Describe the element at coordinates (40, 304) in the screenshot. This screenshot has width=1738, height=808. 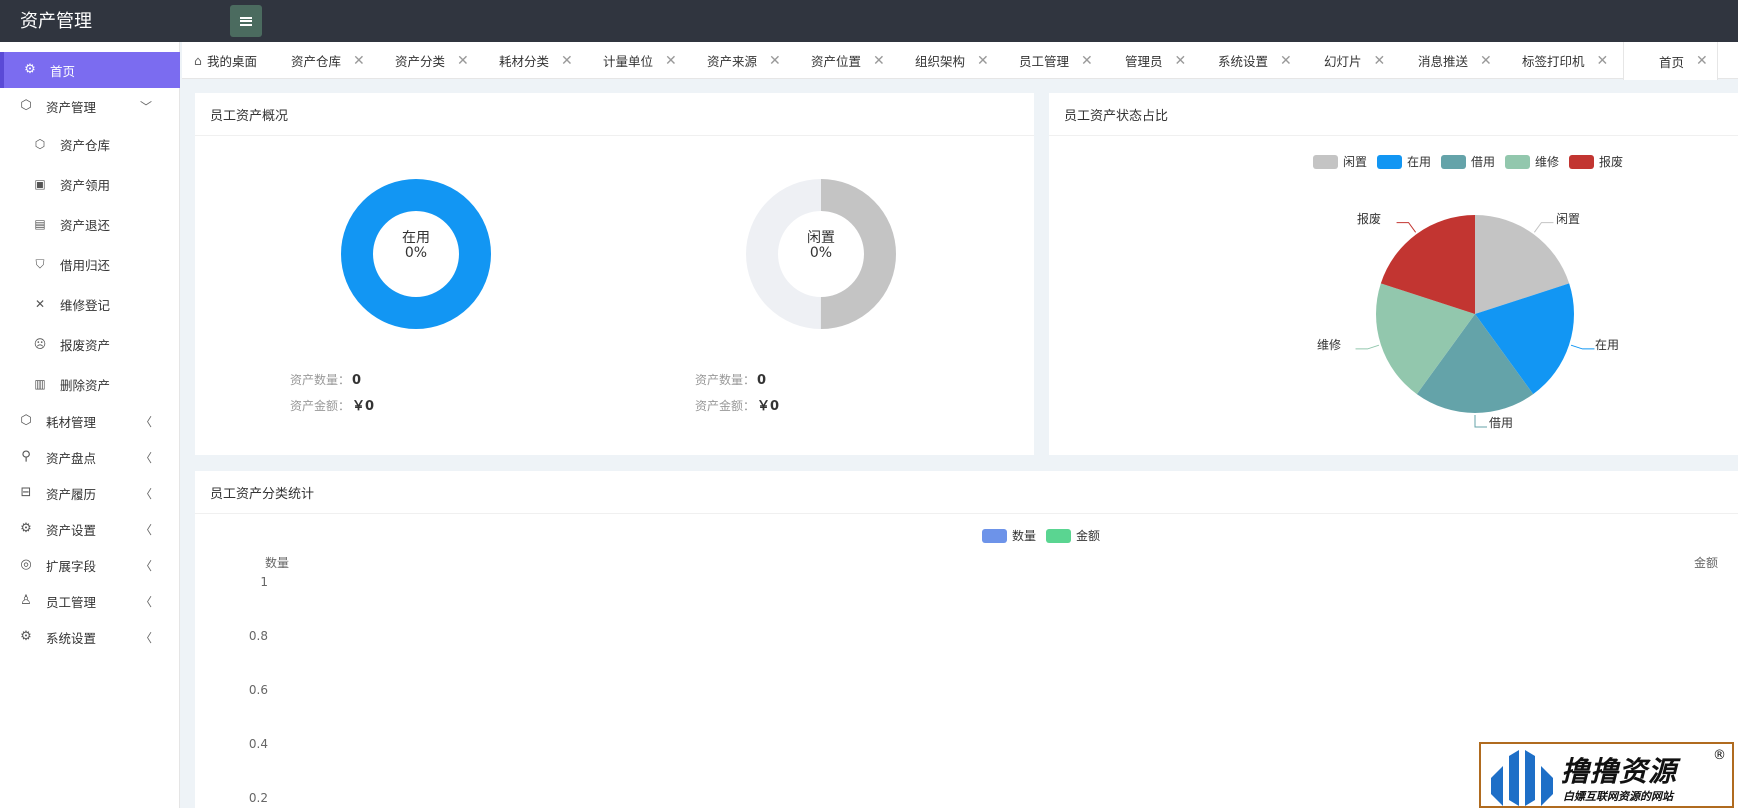
I see `wrench-icon: ✕` at that location.